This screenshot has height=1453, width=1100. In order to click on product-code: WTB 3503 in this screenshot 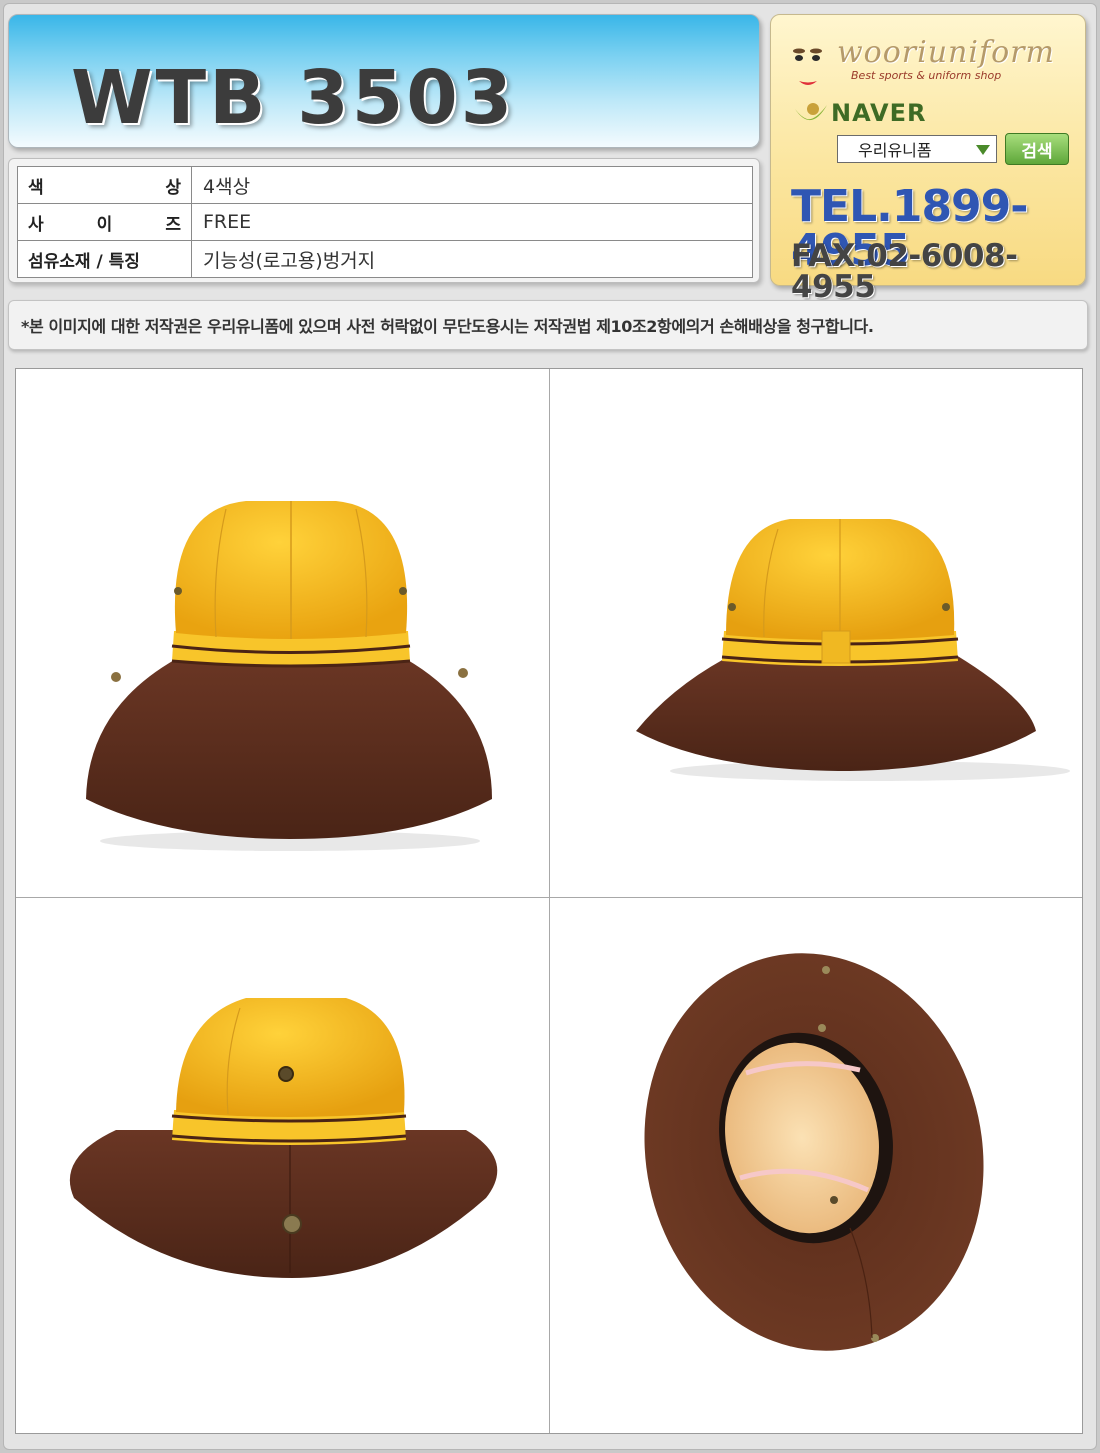, I will do `click(293, 98)`.